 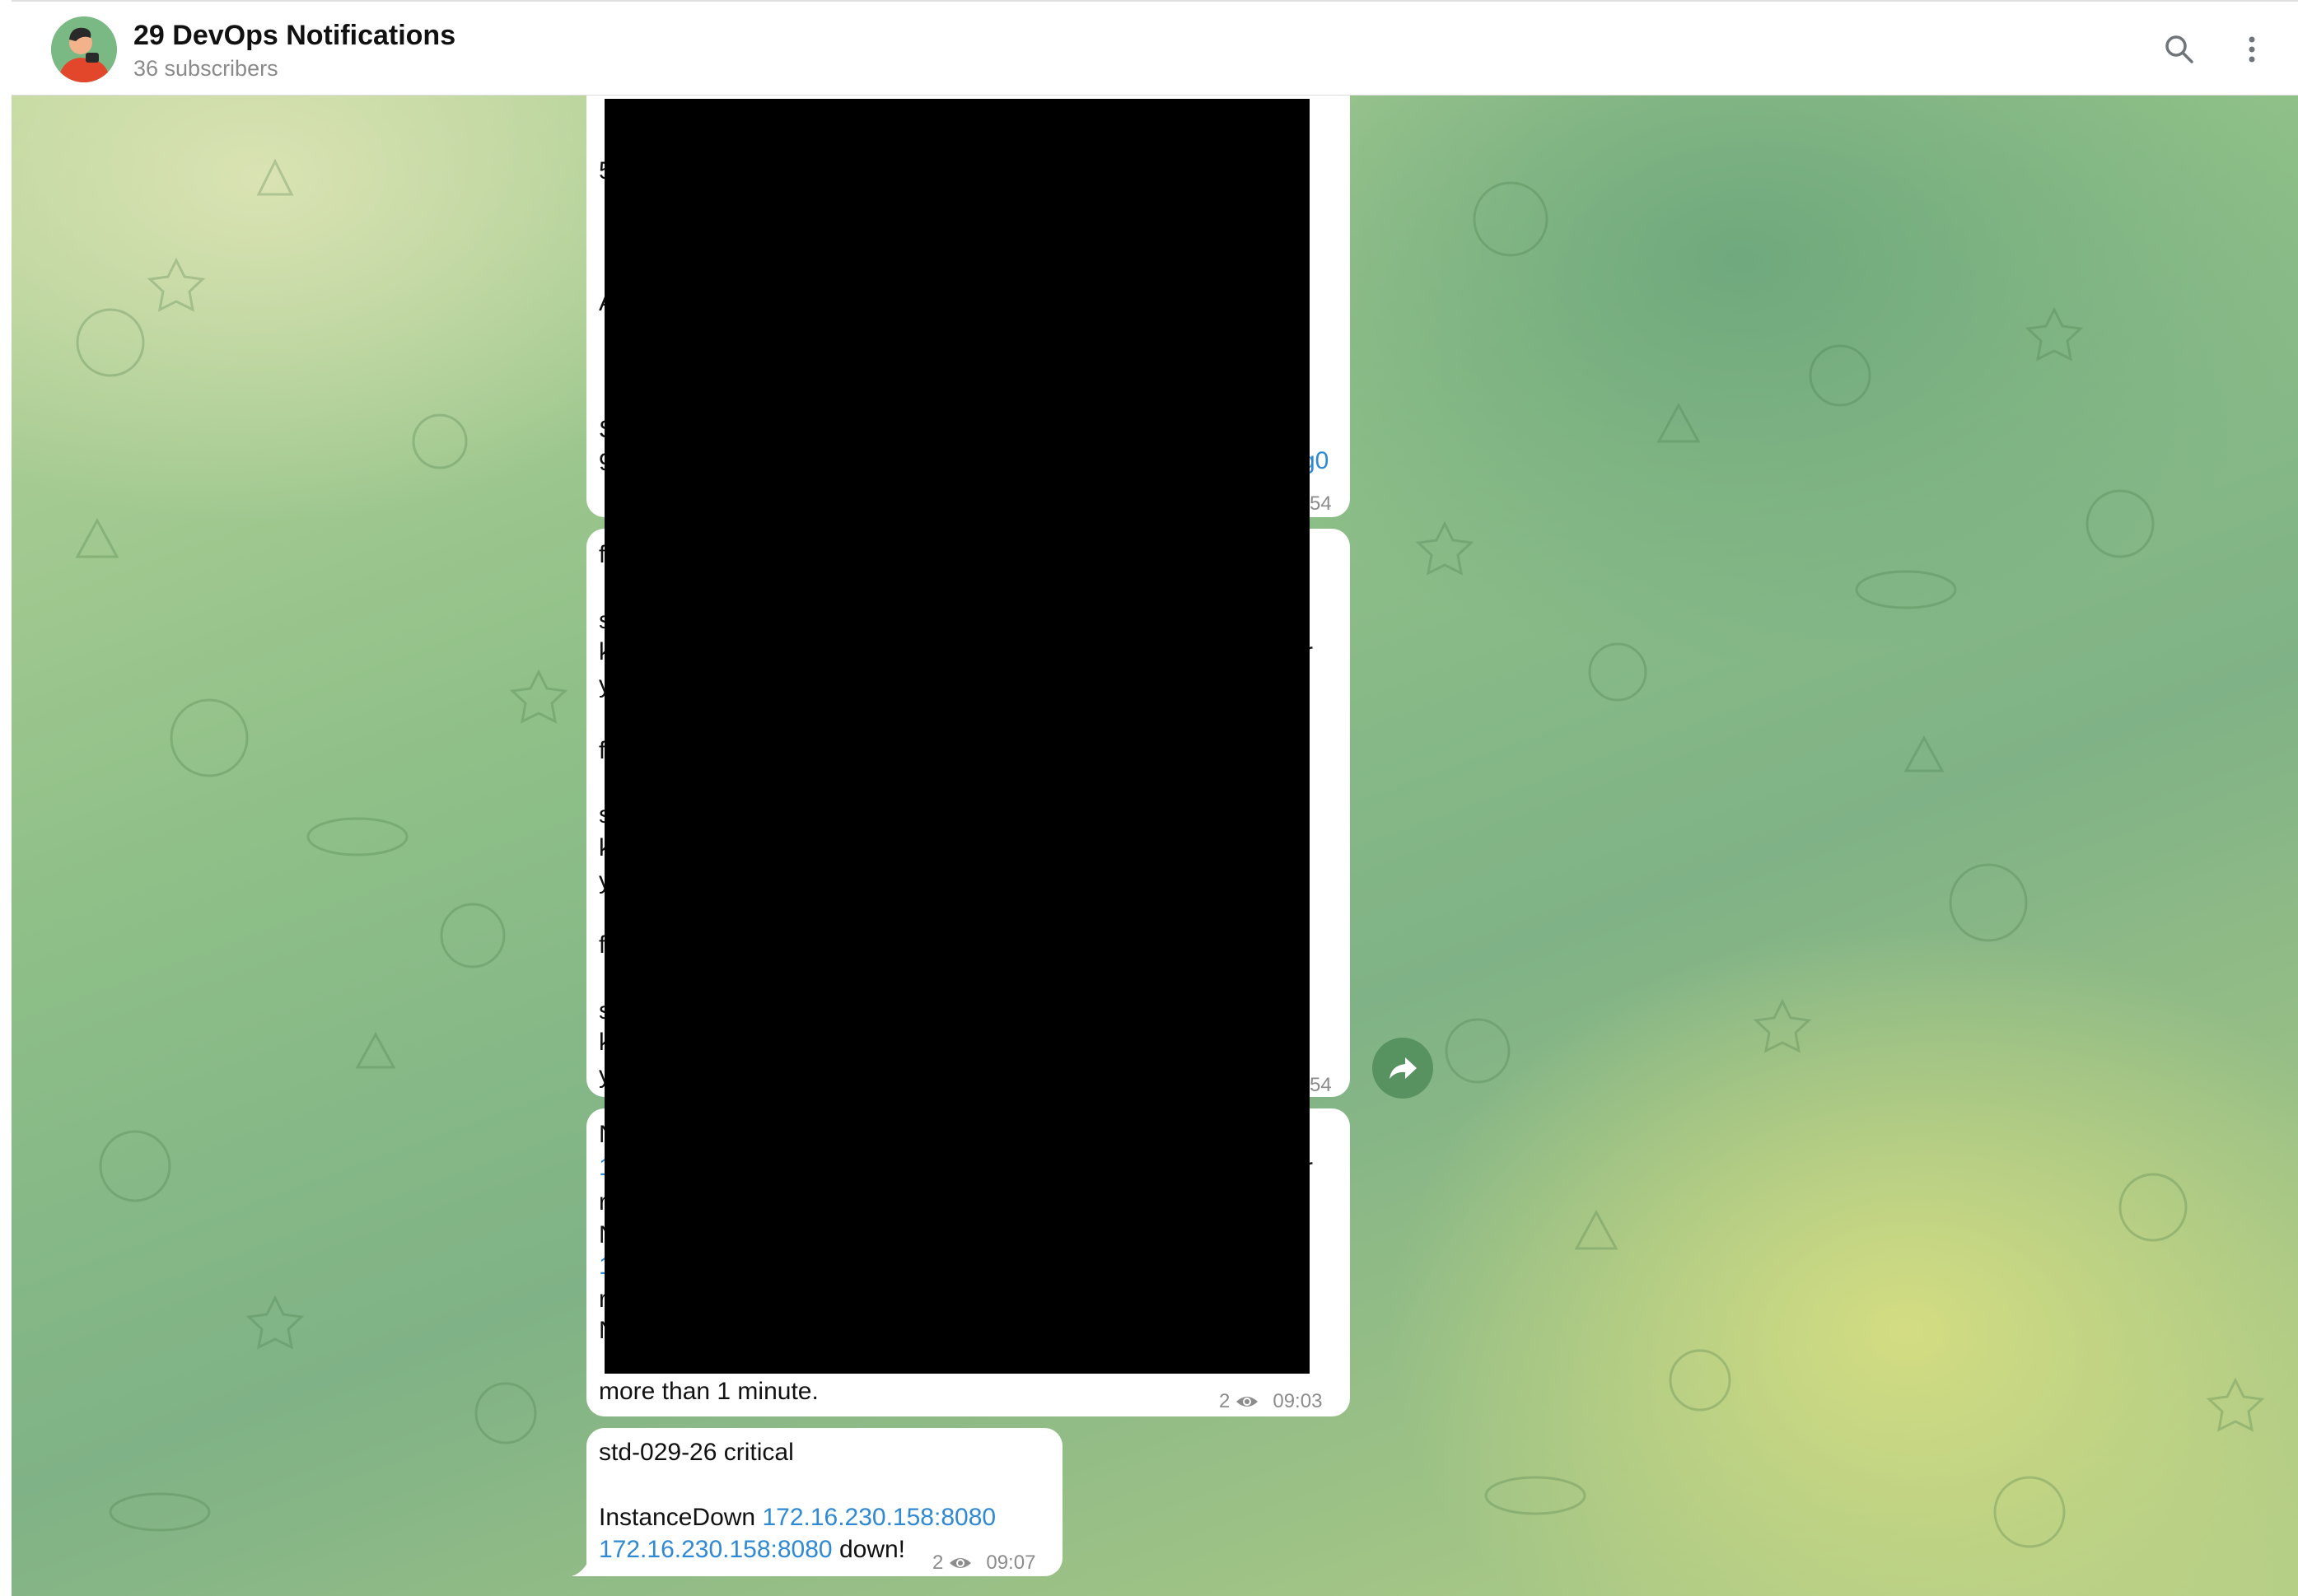 What do you see at coordinates (6, 798) in the screenshot?
I see `left-edge-strip` at bounding box center [6, 798].